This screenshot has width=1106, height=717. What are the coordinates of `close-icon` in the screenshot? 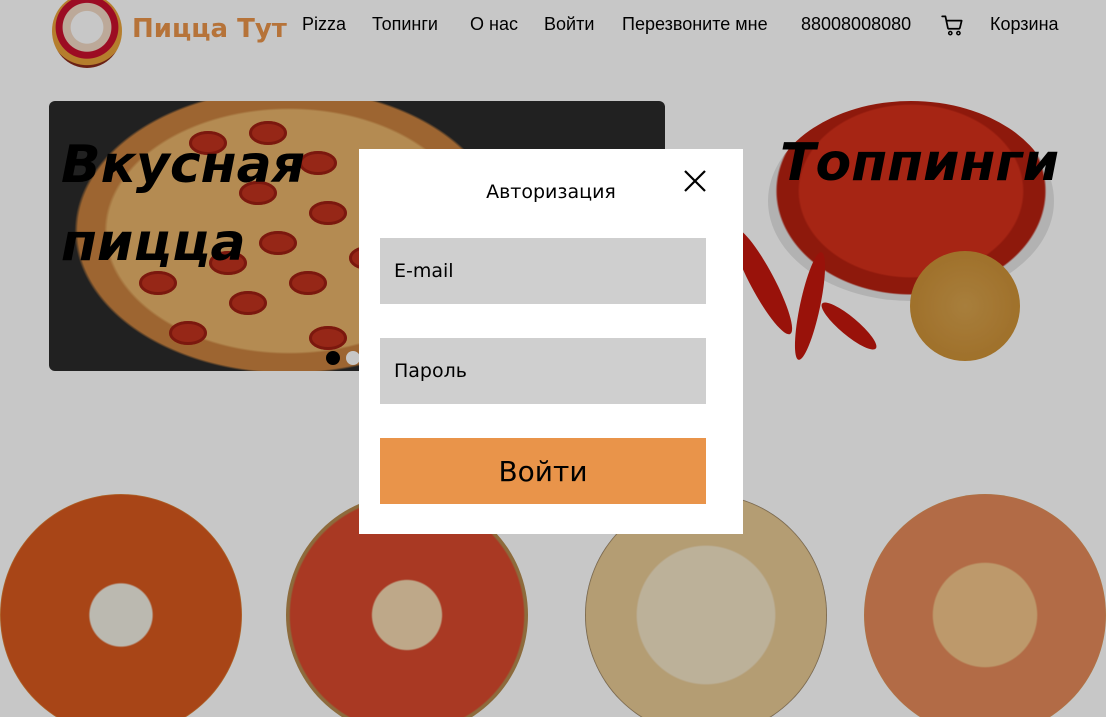 It's located at (695, 181).